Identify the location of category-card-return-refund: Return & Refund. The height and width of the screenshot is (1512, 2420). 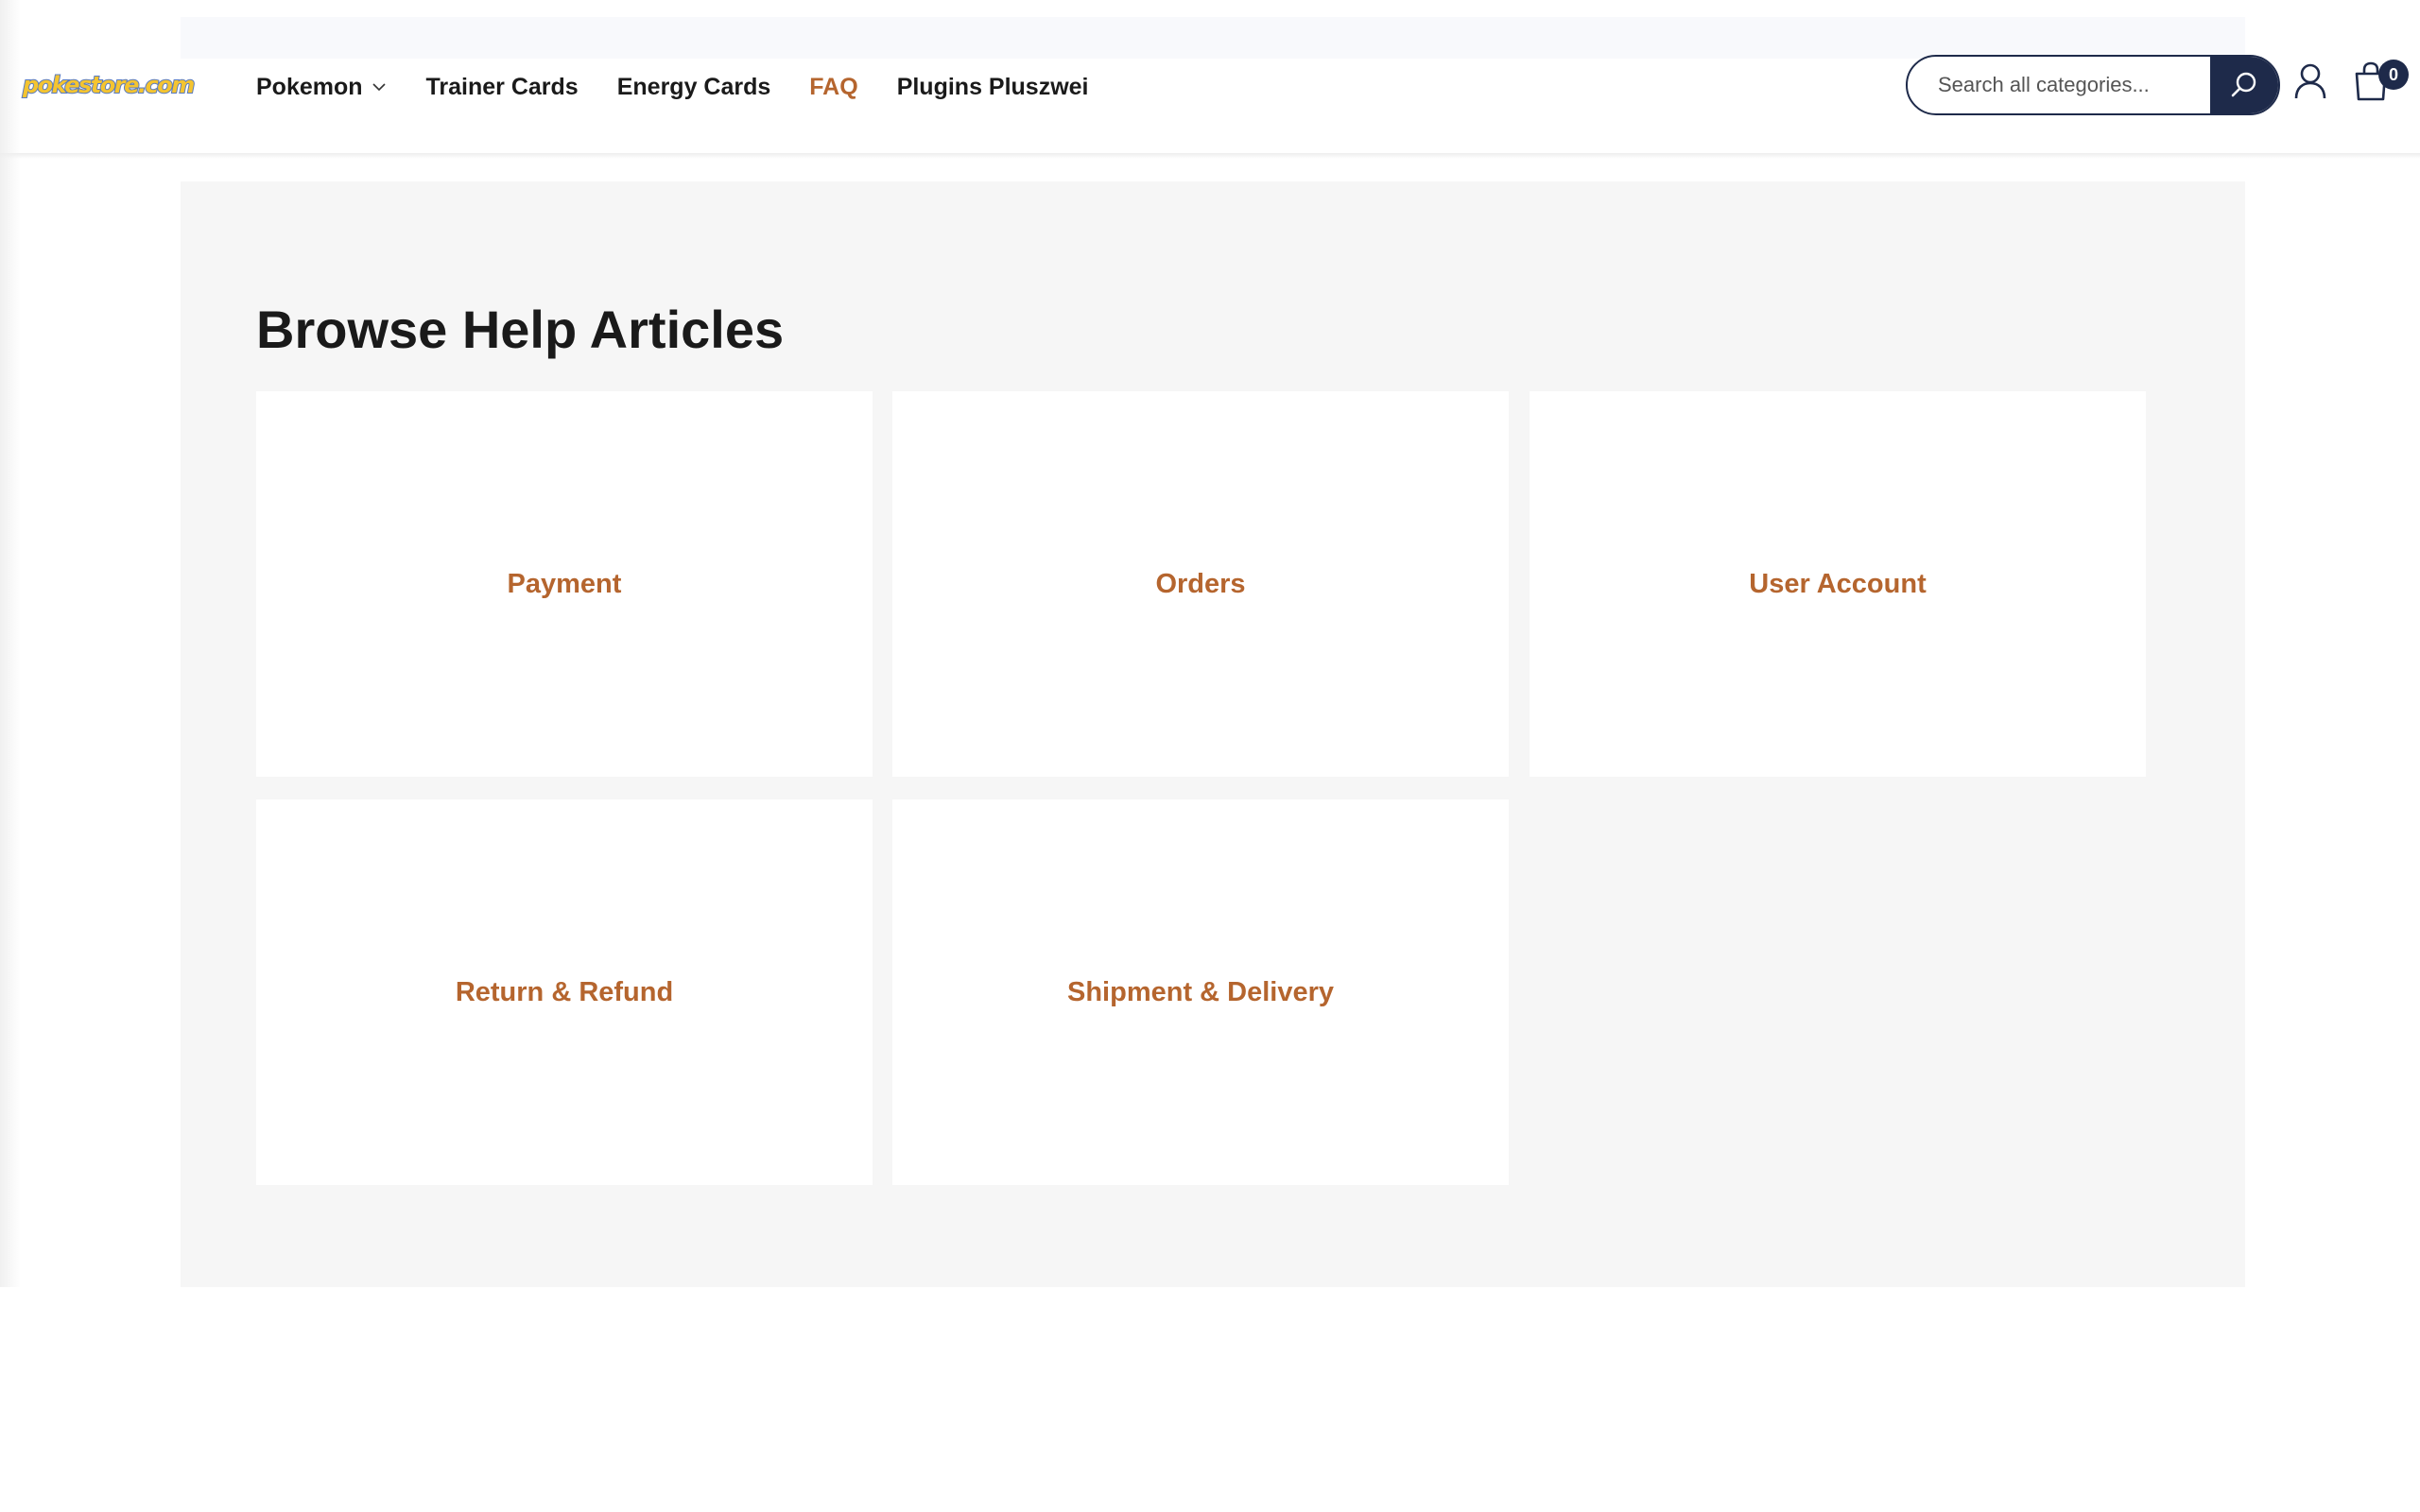
(564, 992).